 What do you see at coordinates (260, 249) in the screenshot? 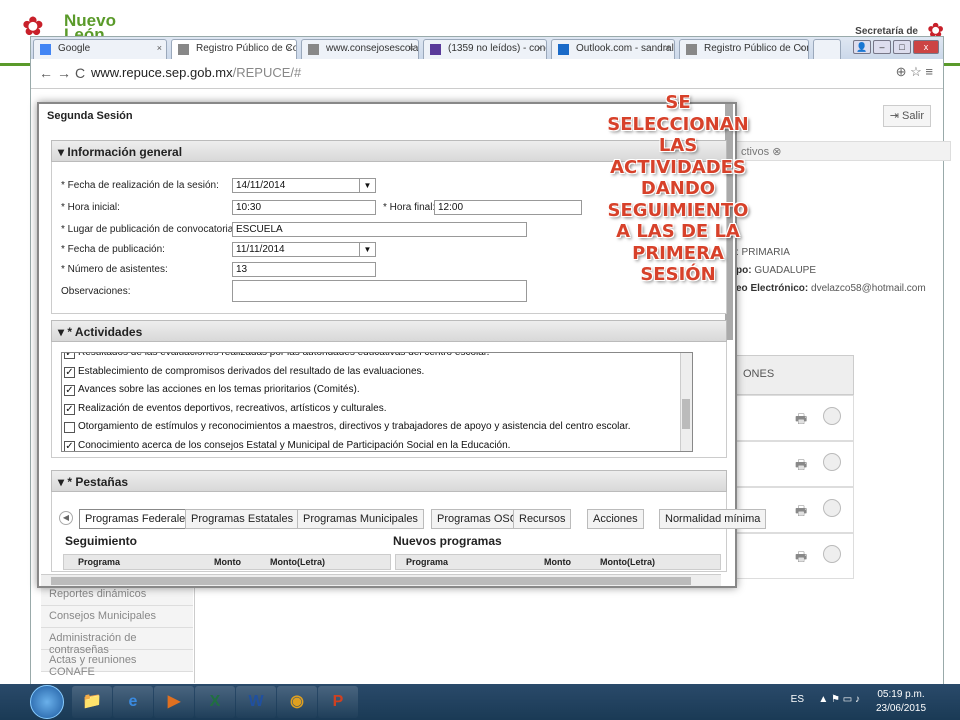
I see `fecha-pub-value: 11/11/2014` at bounding box center [260, 249].